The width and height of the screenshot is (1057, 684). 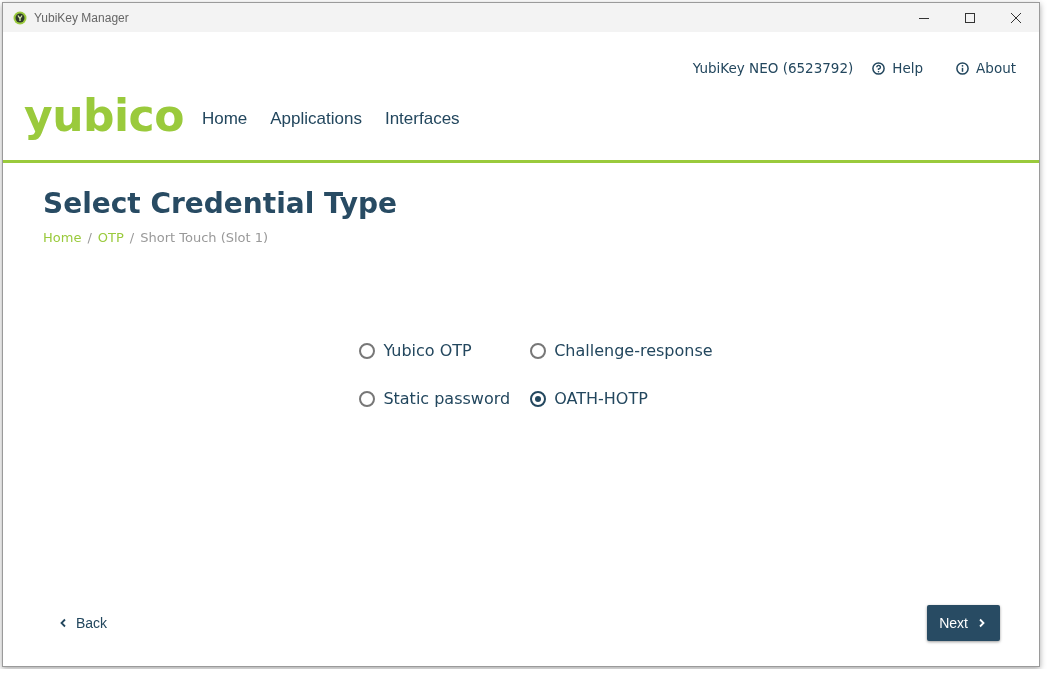 What do you see at coordinates (83, 623) in the screenshot?
I see `back-button: Back` at bounding box center [83, 623].